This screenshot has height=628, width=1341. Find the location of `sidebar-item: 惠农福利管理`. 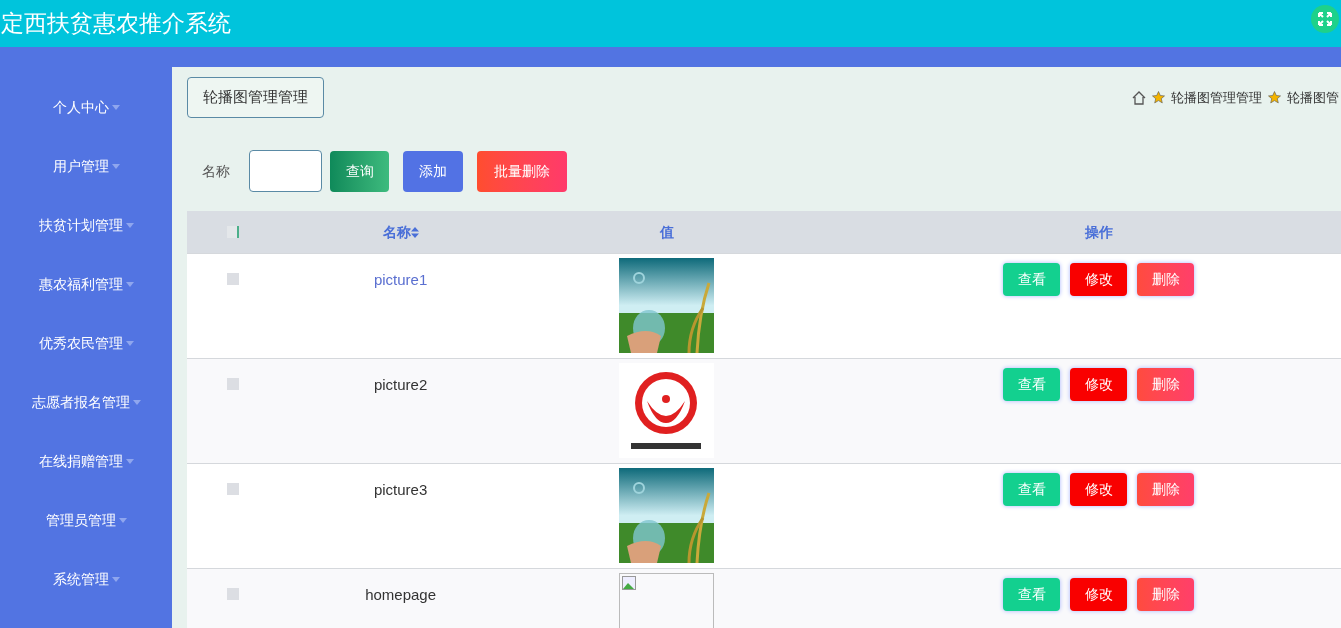

sidebar-item: 惠农福利管理 is located at coordinates (86, 284).